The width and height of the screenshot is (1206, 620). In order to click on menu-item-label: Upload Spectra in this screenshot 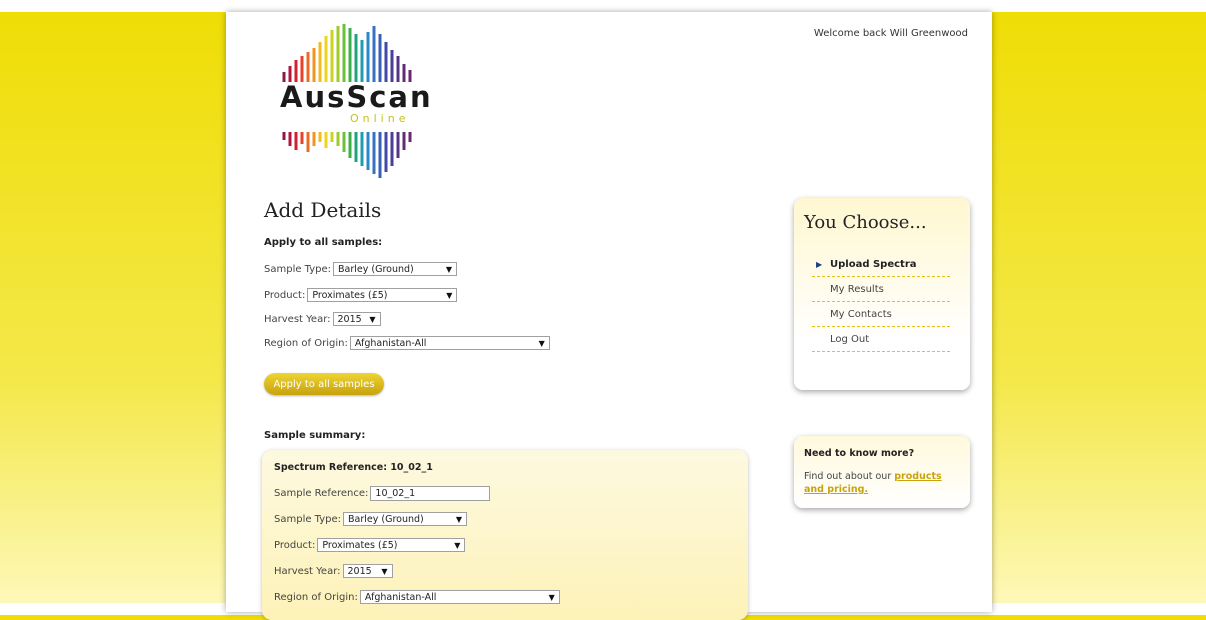, I will do `click(873, 264)`.